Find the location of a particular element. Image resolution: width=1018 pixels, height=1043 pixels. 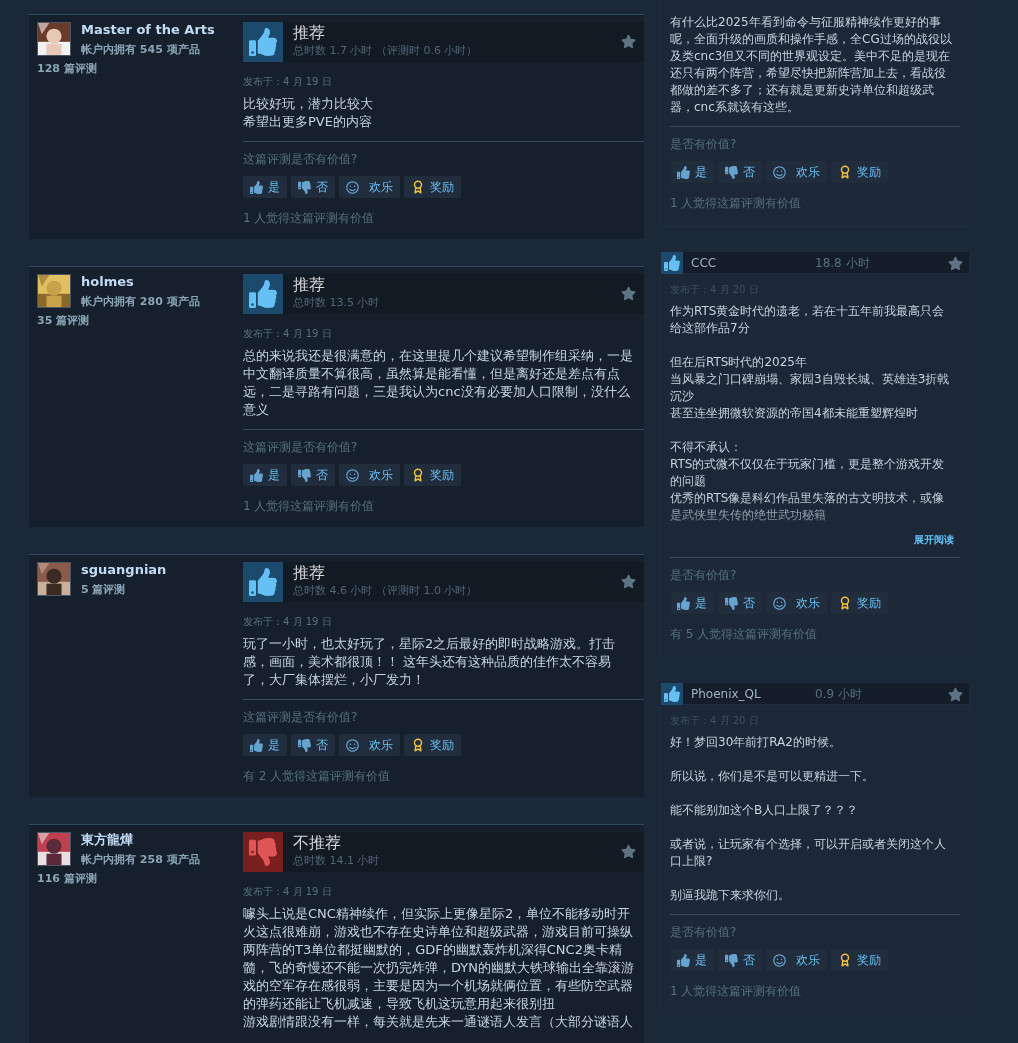

playtime: 总时数 1.7 小时 （评测时 0.6 小时） is located at coordinates (386, 51).